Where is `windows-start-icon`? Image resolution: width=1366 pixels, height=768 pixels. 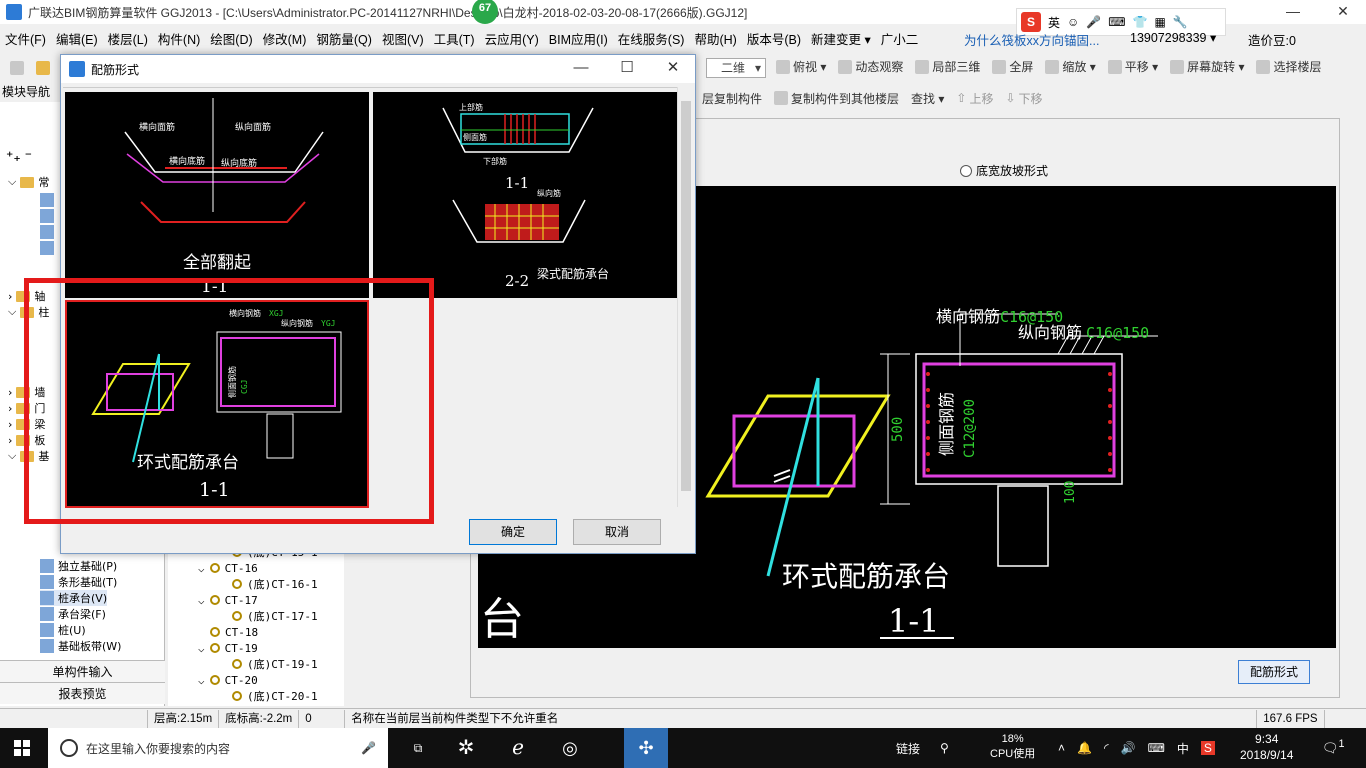 windows-start-icon is located at coordinates (22, 748).